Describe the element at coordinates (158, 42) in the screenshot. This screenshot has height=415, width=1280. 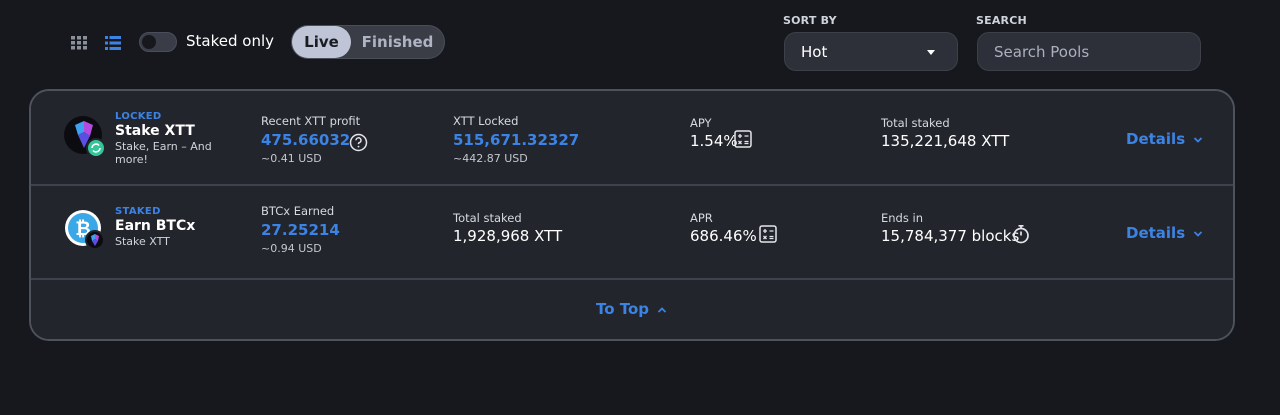
I see `staked-only-toggle` at that location.